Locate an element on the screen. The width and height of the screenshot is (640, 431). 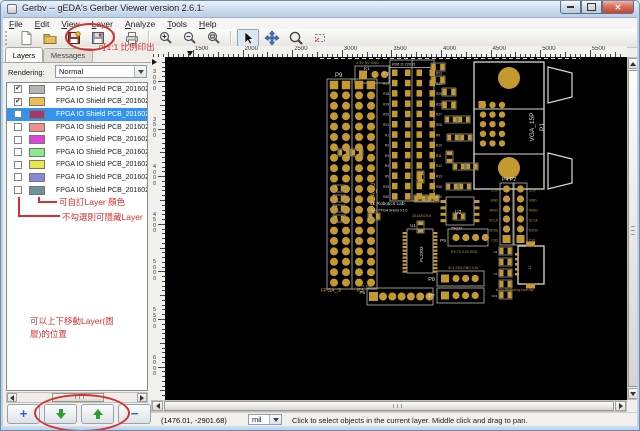
minimize-button is located at coordinates (570, 7).